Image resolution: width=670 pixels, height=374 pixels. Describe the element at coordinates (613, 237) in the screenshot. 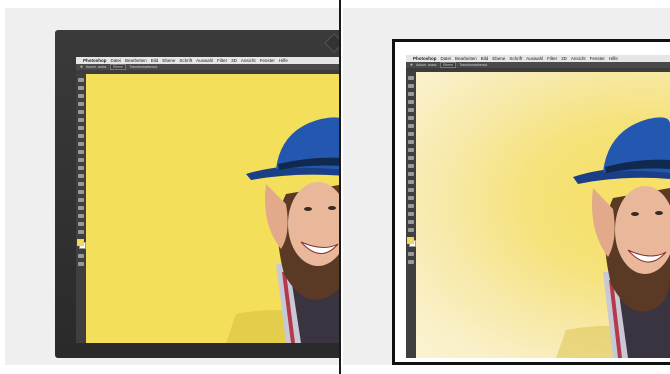

I see `photo-woman-with-hat-faded` at that location.